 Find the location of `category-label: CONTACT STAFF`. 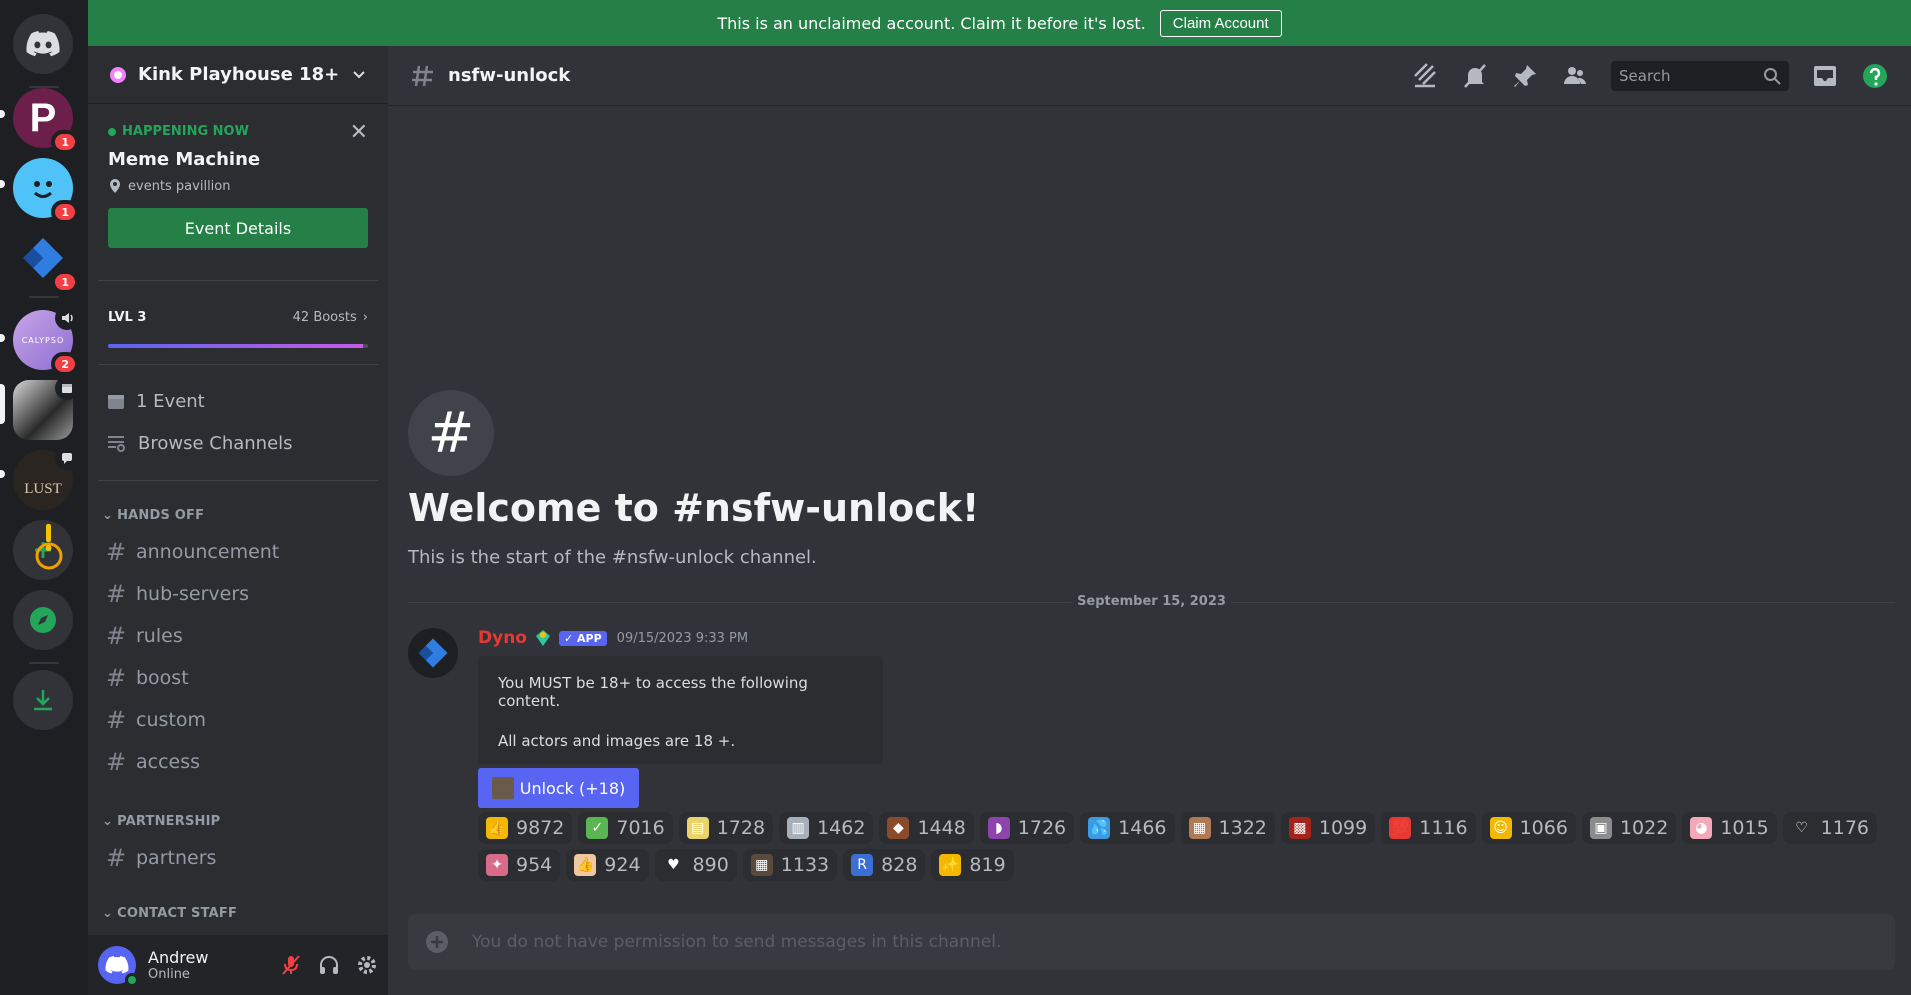

category-label: CONTACT STAFF is located at coordinates (177, 913).